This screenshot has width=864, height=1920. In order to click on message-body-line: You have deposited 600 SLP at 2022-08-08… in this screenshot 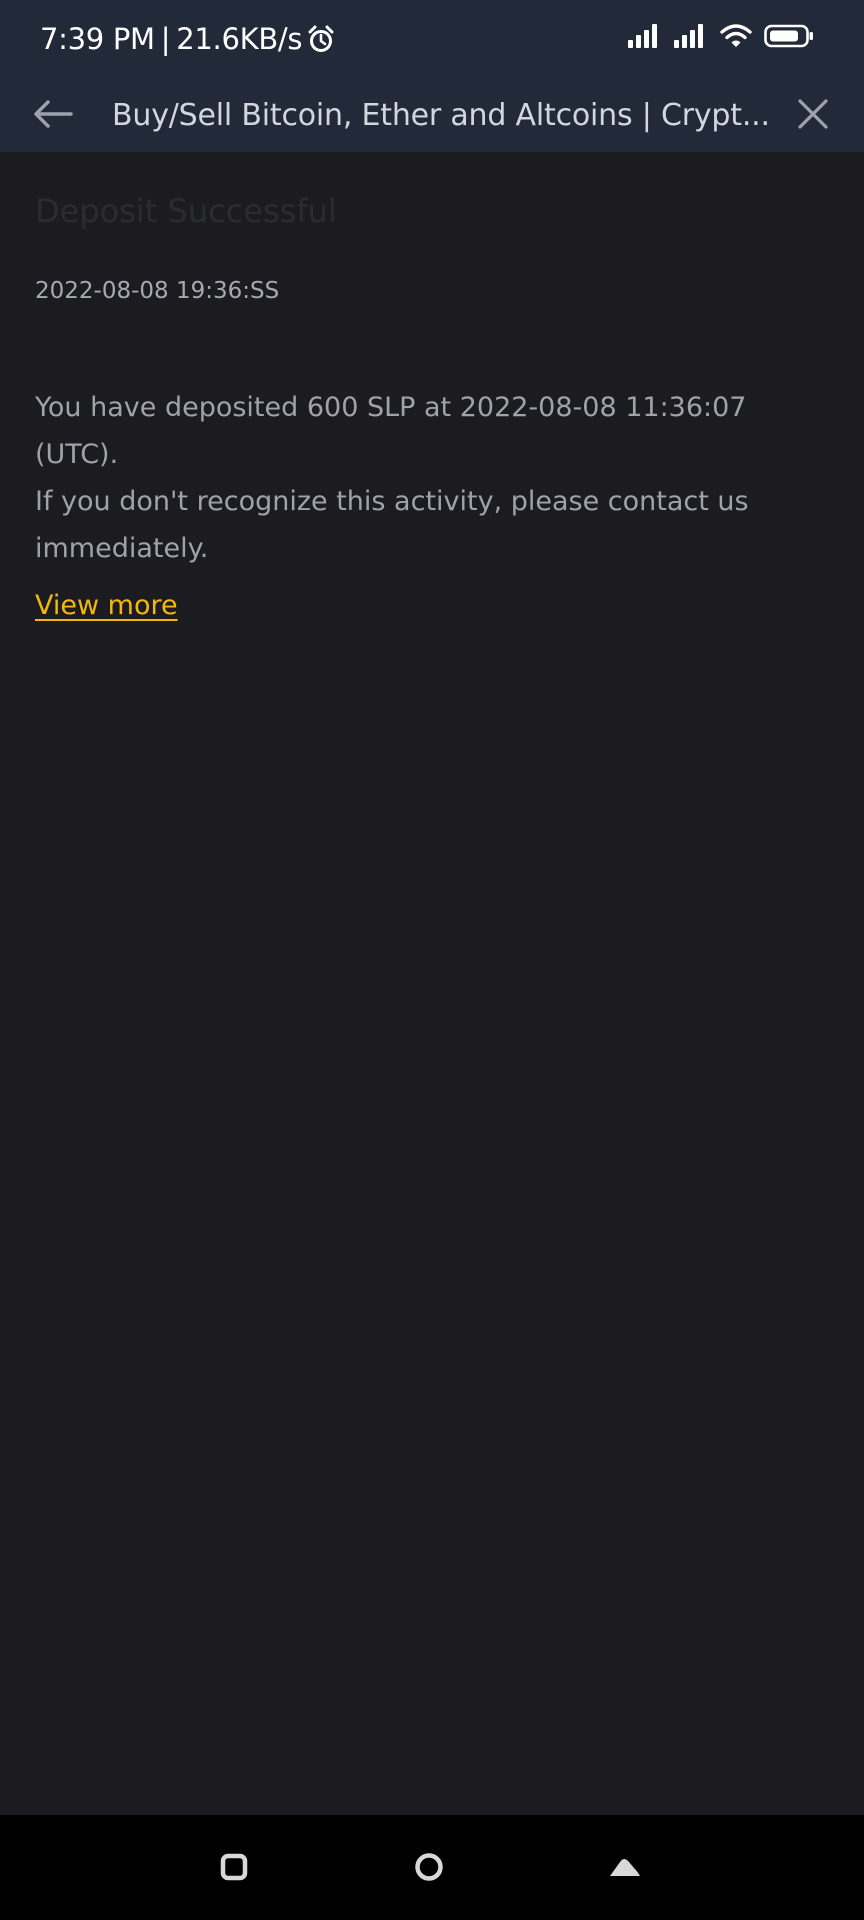, I will do `click(391, 431)`.